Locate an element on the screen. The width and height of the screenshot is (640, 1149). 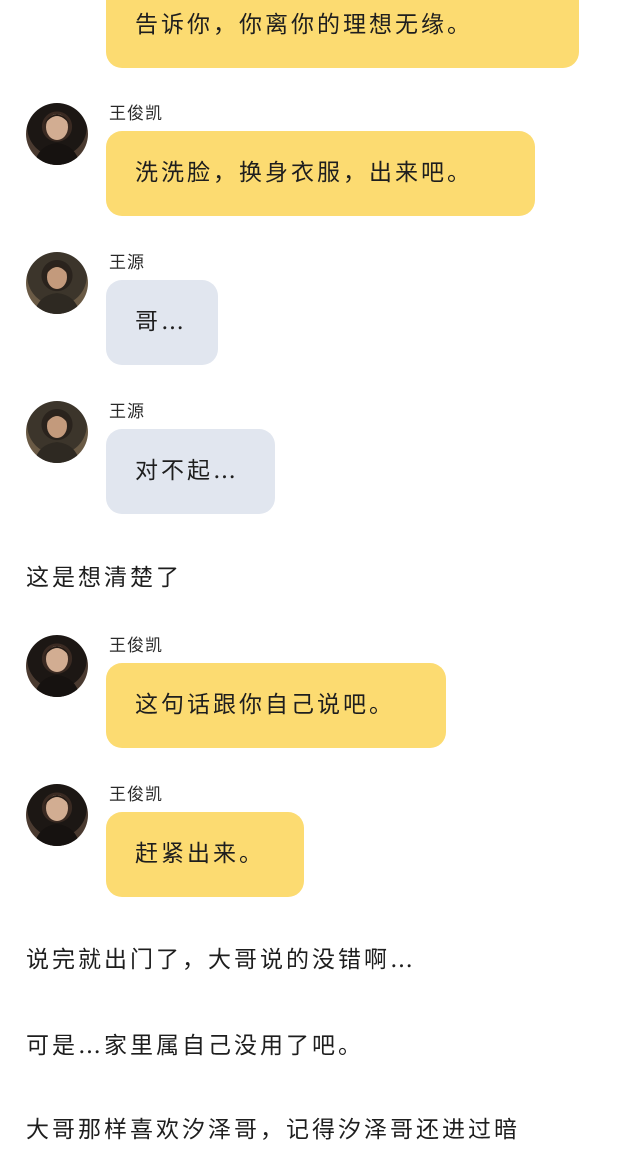
narration-text: 这是想清楚了 is located at coordinates (104, 578).